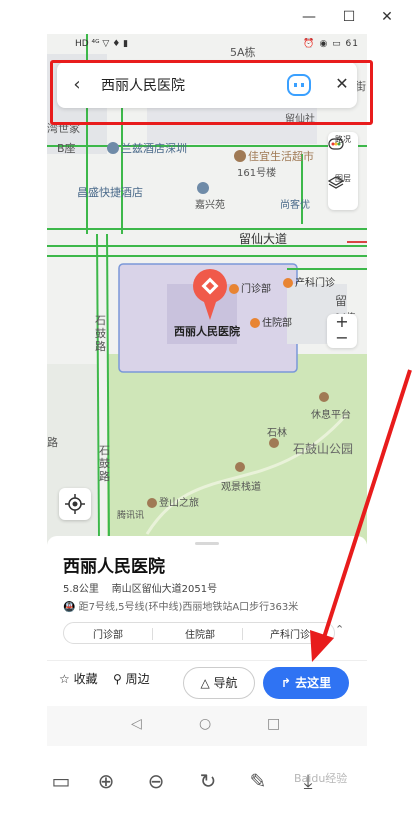  I want to click on annotation-arrow, so click(361, 515).